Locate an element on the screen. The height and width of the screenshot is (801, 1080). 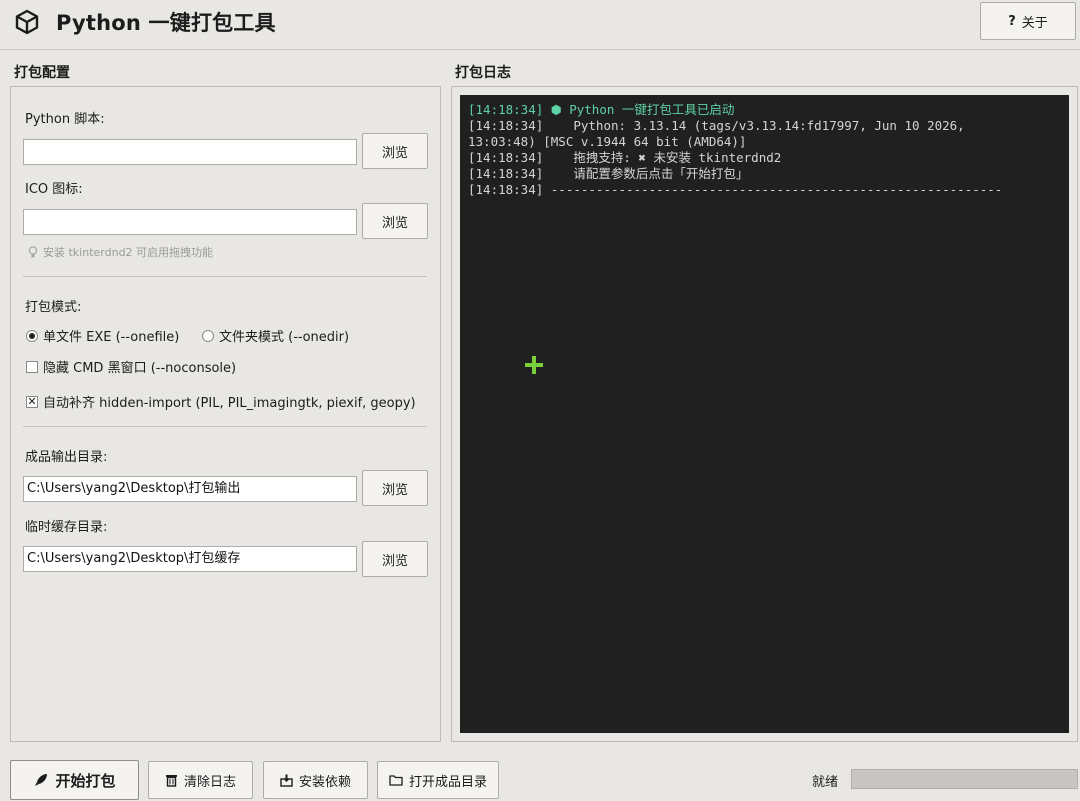
log-section-title: 打包日志 is located at coordinates (483, 73).